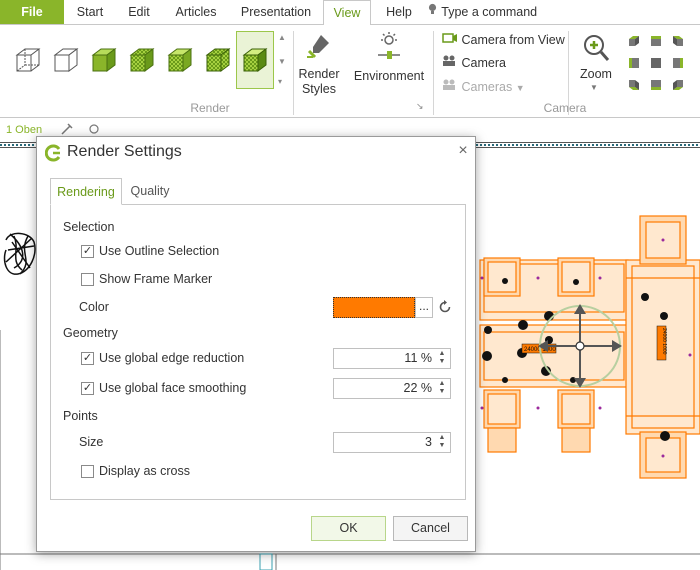  Describe the element at coordinates (282, 37) in the screenshot. I see `gallery-up-icon: ▲` at that location.